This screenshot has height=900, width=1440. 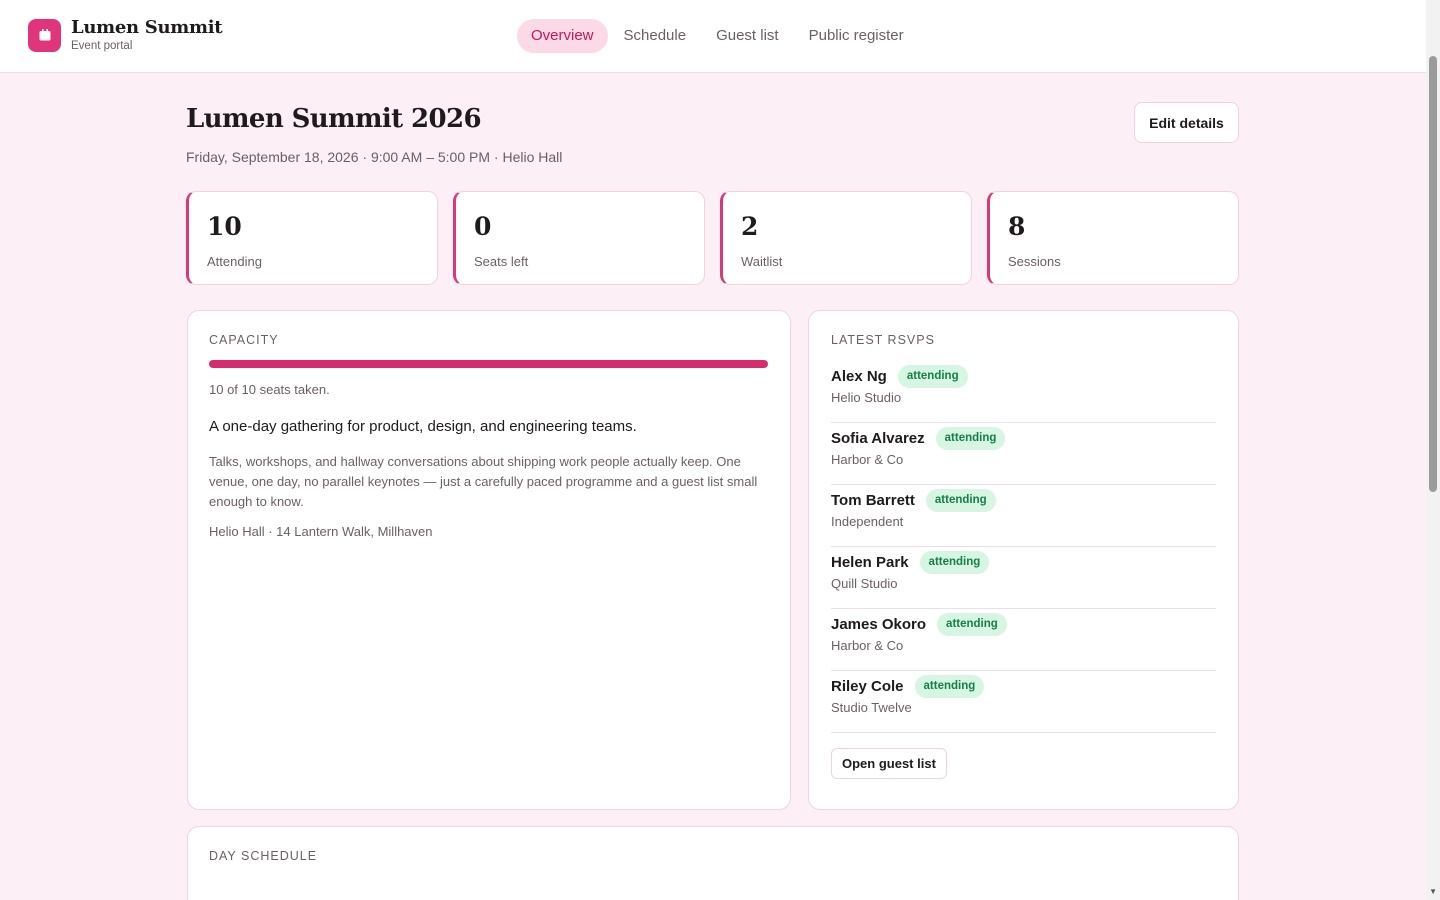 What do you see at coordinates (321, 531) in the screenshot?
I see `event-address: Helio Hall · 14 Lantern Walk, Millhaven` at bounding box center [321, 531].